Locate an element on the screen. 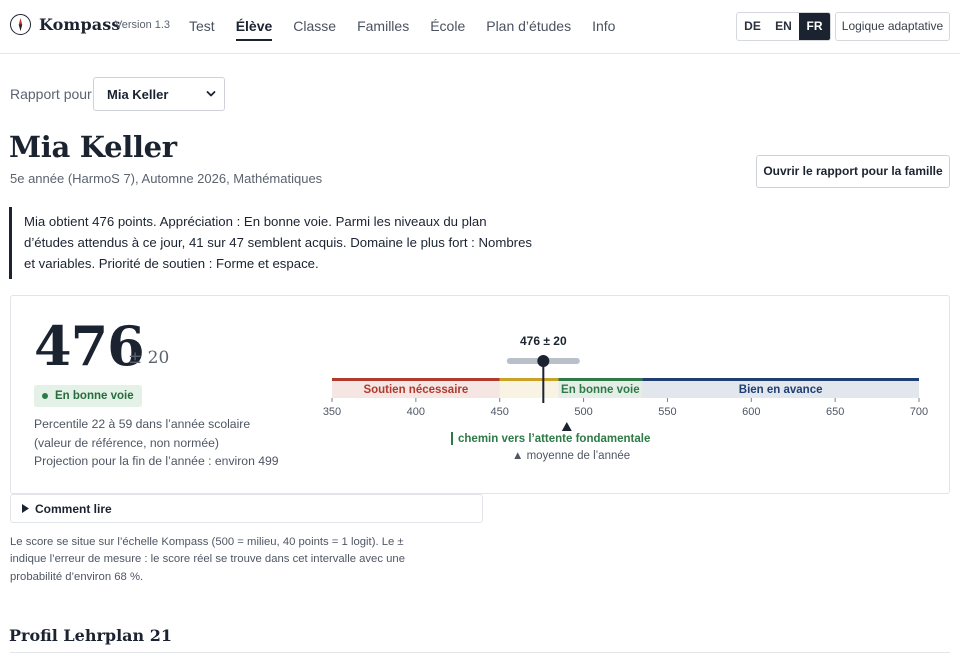  tick-label: 550 is located at coordinates (667, 412).